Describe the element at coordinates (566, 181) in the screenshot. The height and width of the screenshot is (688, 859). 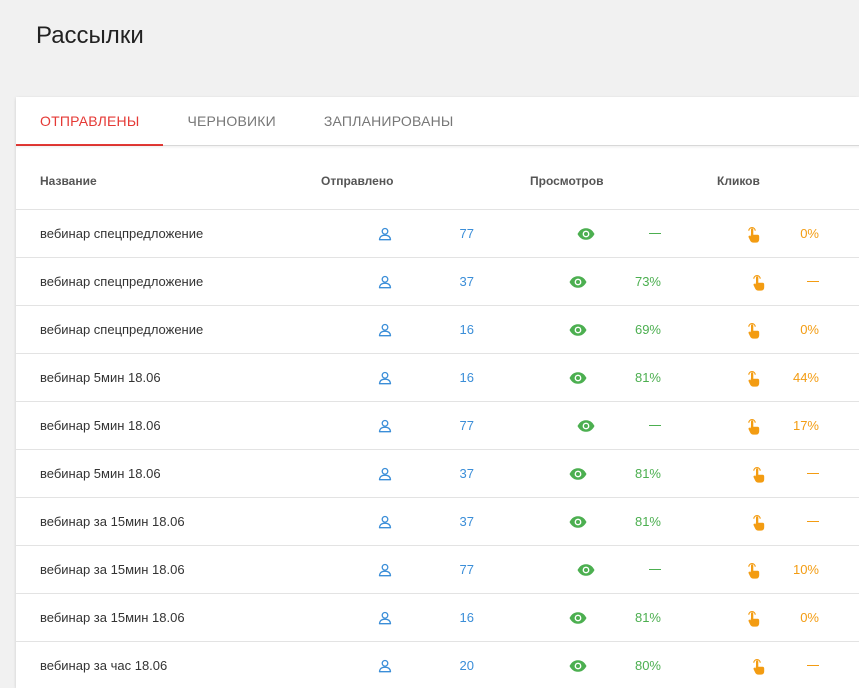
I see `column-header-views: Просмотров` at that location.